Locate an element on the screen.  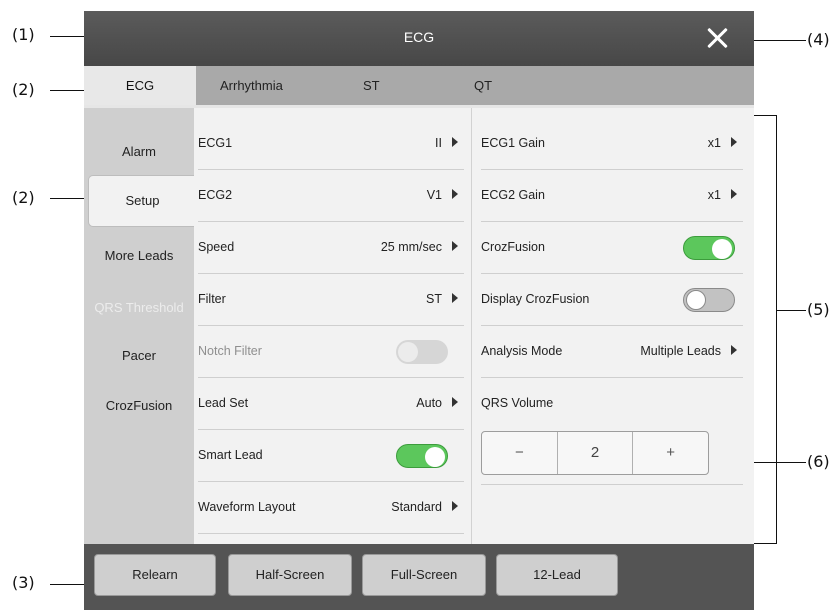
setting-label: Lead Set is located at coordinates (223, 403).